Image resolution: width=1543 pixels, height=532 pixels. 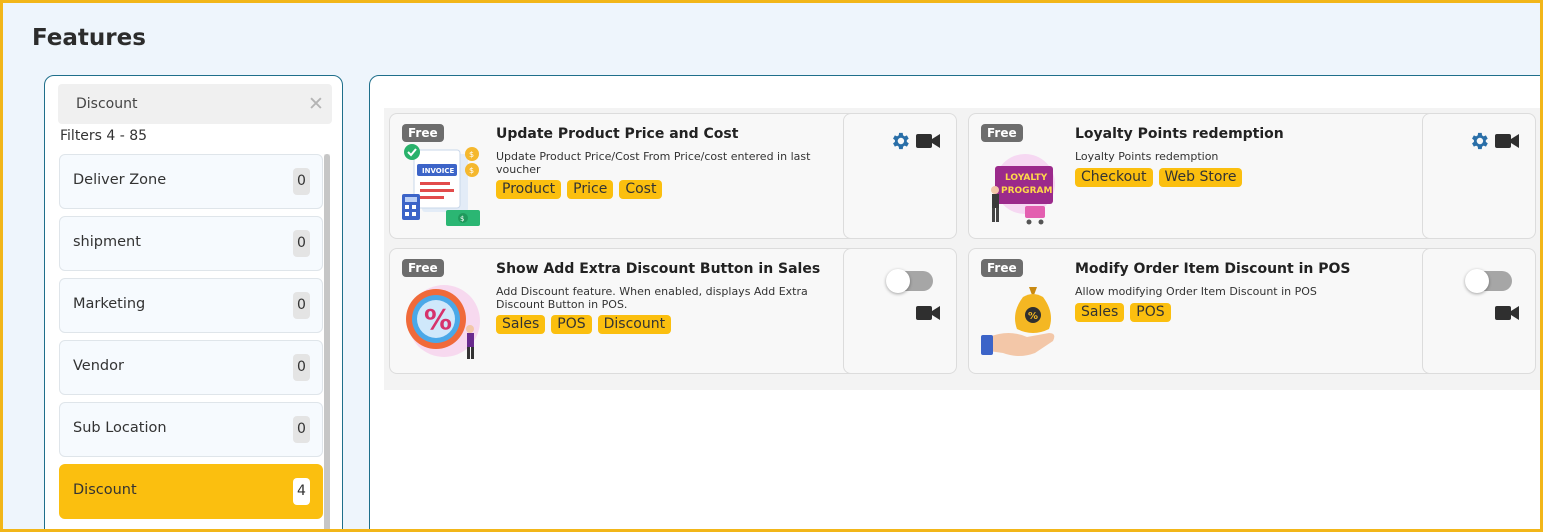 I want to click on sidebar-scrollbar, so click(x=327, y=341).